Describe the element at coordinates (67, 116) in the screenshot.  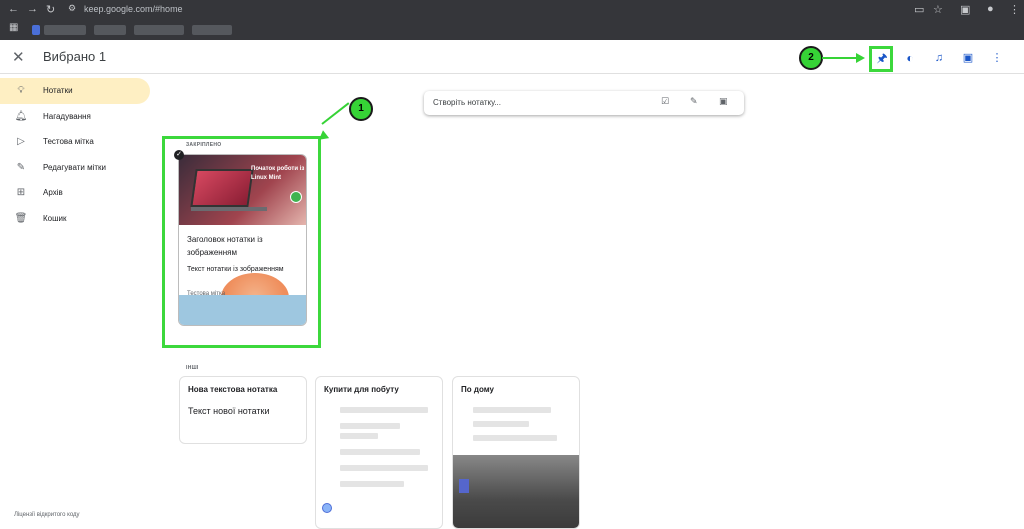
I see `sidebar-item-label: Нагадування` at that location.